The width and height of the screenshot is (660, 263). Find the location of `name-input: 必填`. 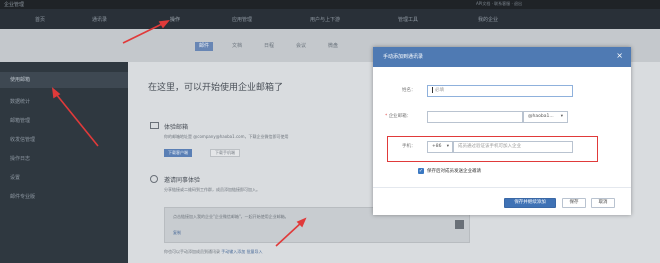

name-input: 必填 is located at coordinates (500, 91).